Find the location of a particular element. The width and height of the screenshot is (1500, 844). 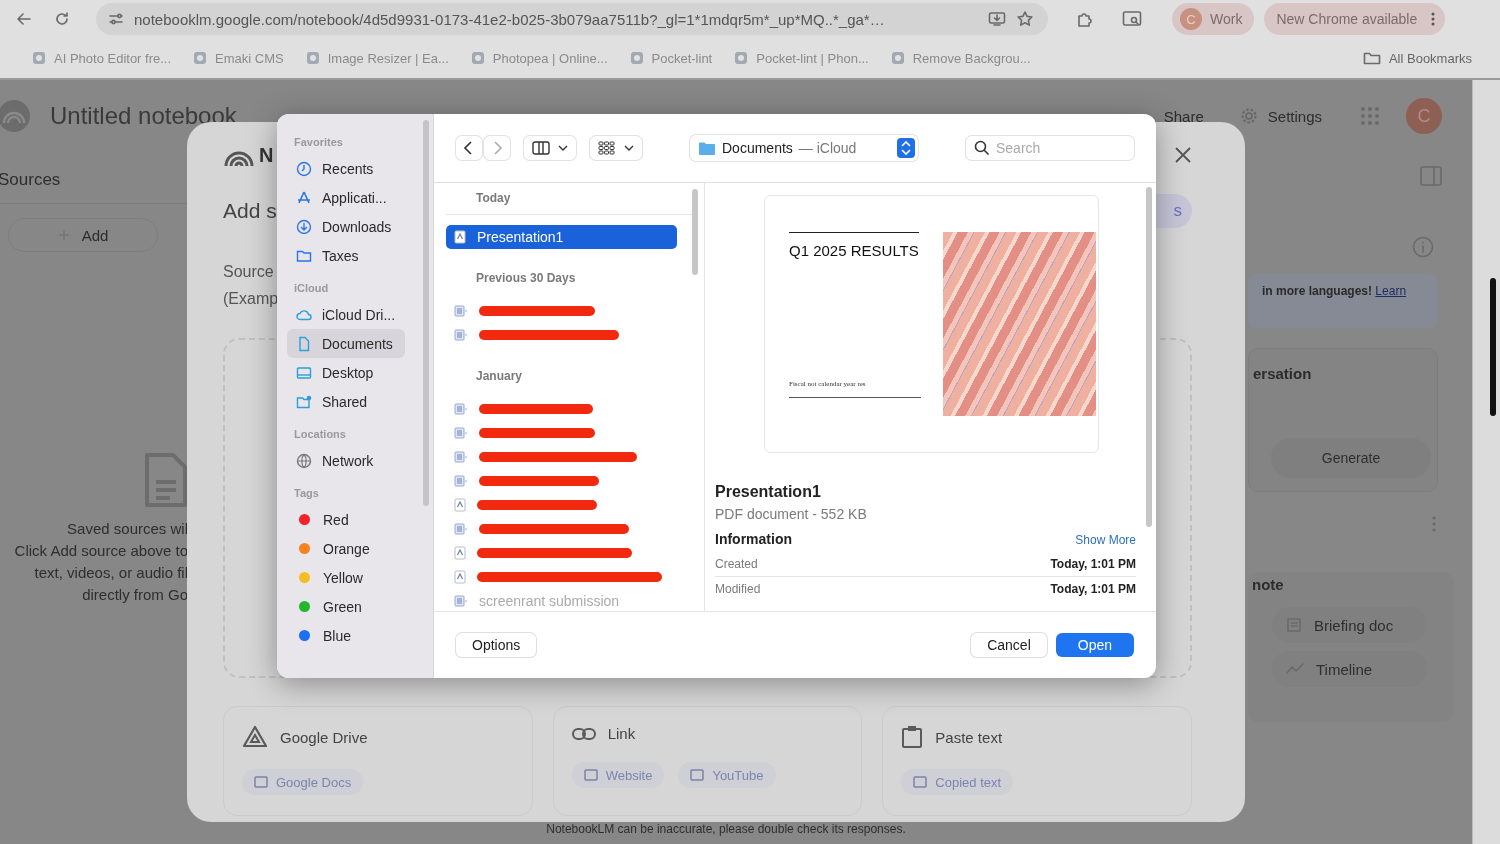

source-chip: Copied text is located at coordinates (957, 782).